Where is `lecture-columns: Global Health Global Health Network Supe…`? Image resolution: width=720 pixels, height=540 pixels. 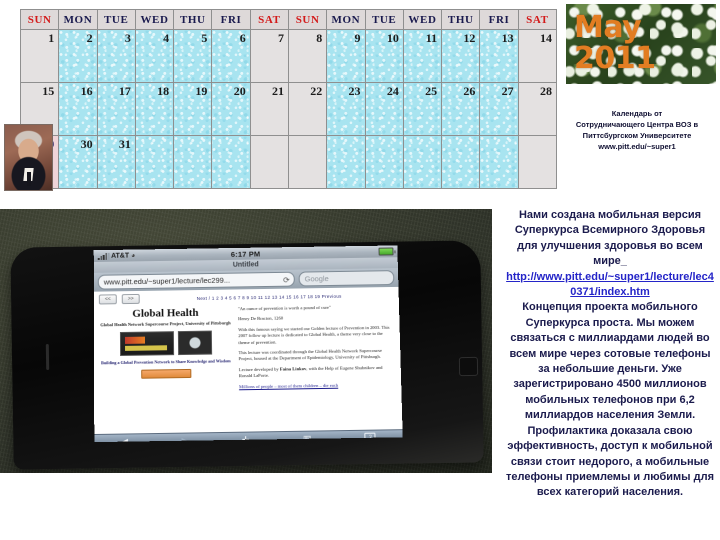 lecture-columns: Global Health Global Health Network Supe… is located at coordinates (248, 350).